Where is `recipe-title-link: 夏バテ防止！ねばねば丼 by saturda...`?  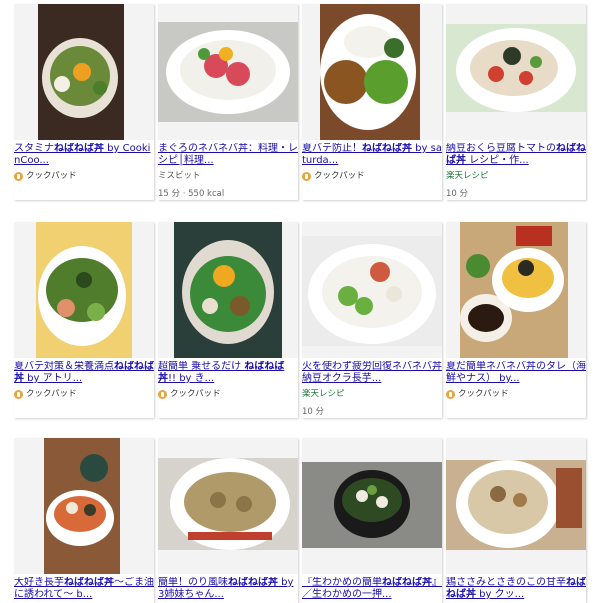 recipe-title-link: 夏バテ防止！ねばねば丼 by saturda... is located at coordinates (372, 155).